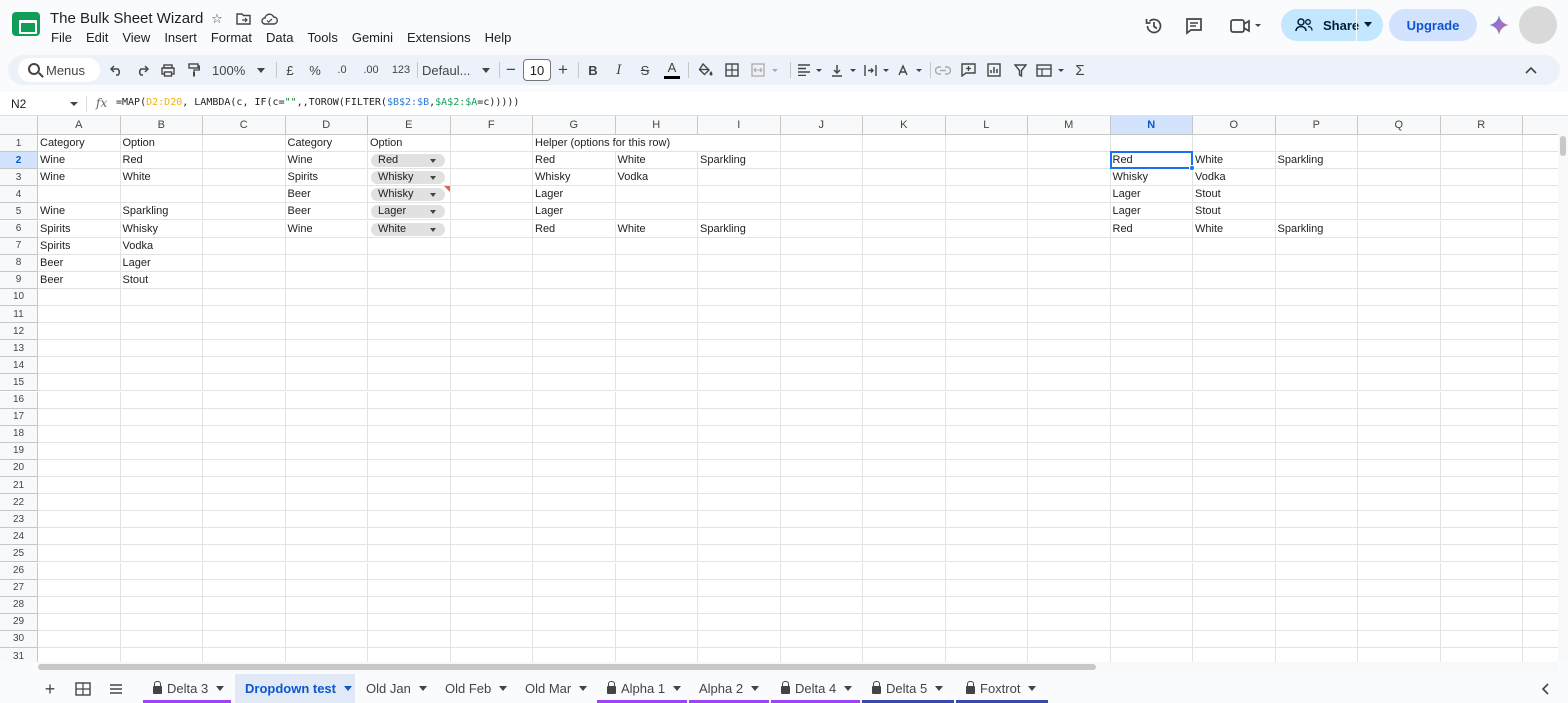 This screenshot has width=1568, height=703. What do you see at coordinates (18, 104) in the screenshot?
I see `name-box: N2` at bounding box center [18, 104].